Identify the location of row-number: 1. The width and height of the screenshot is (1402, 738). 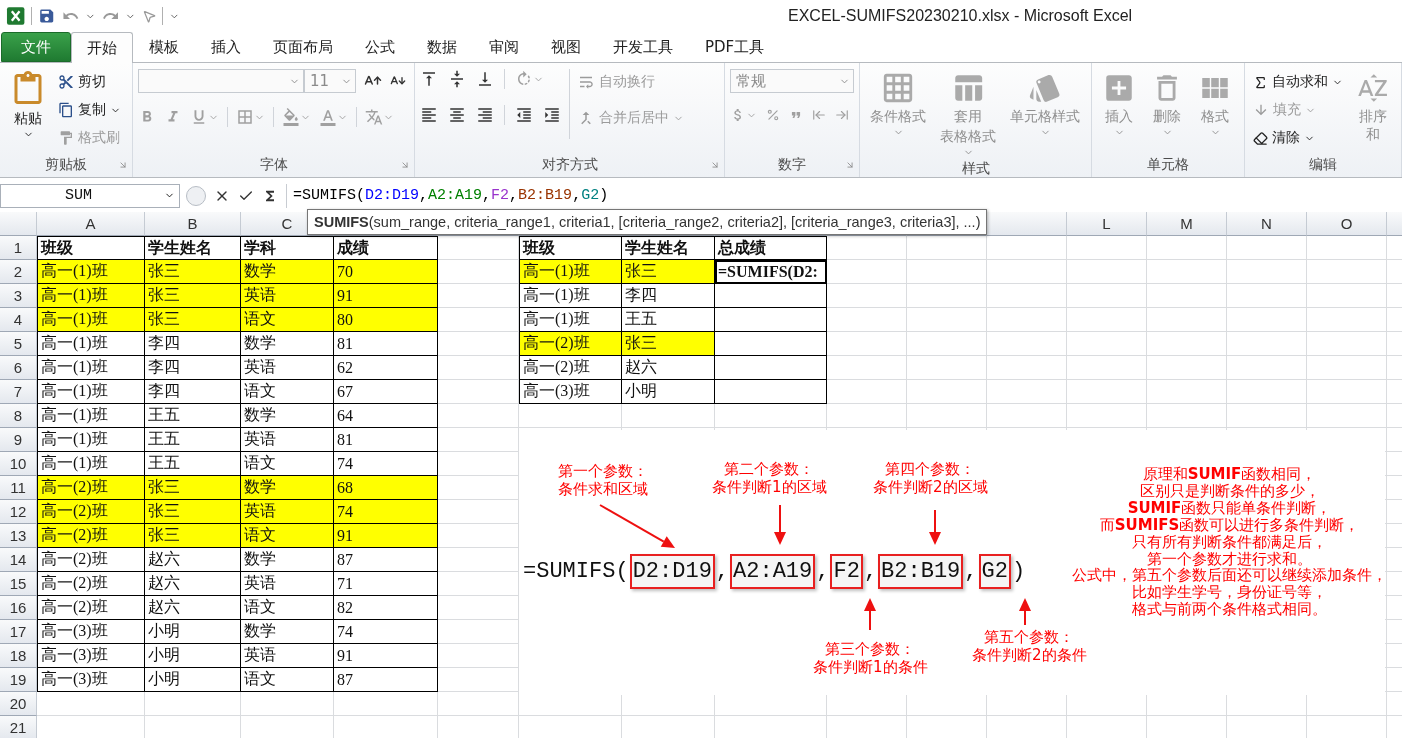
(18, 248).